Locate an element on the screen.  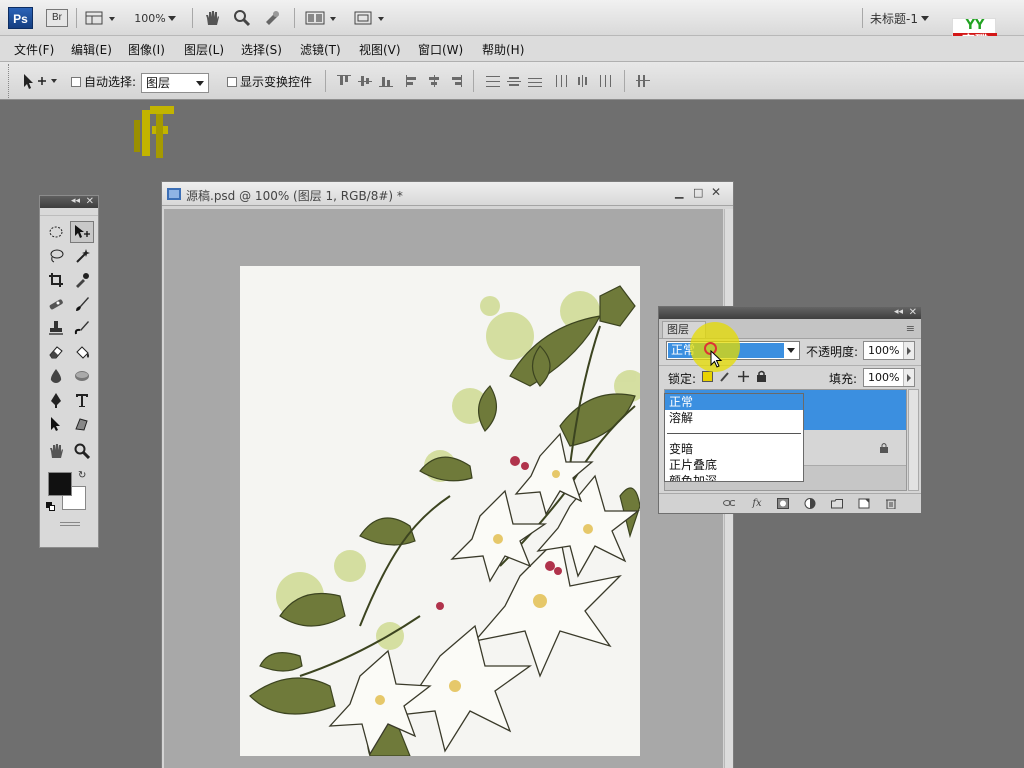
menu-window: 窗口(W) is located at coordinates (440, 49).